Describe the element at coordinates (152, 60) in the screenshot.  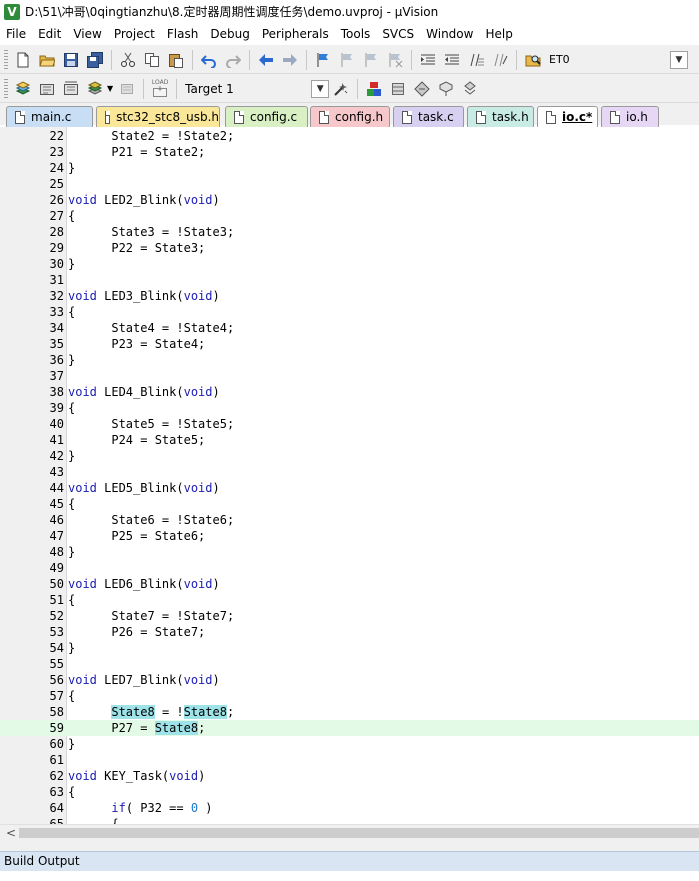
I see `copy-button` at that location.